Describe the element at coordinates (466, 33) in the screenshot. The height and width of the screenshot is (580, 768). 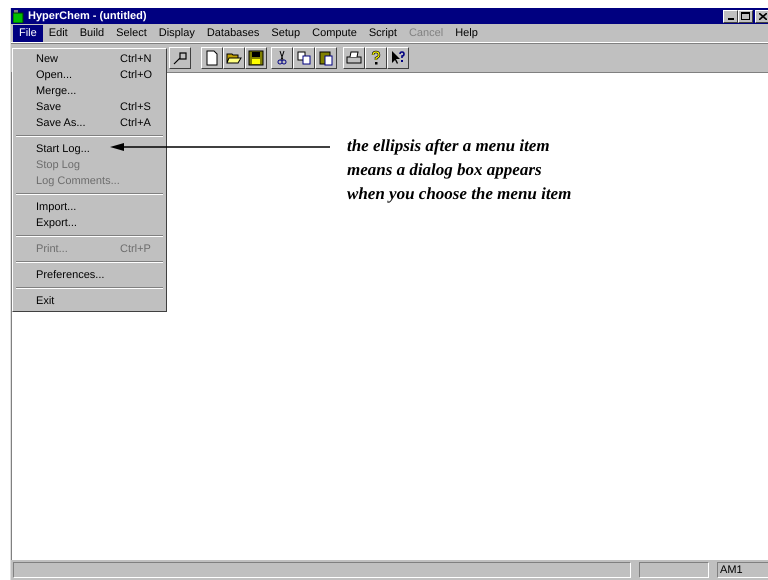
I see `menu-item: Help` at that location.